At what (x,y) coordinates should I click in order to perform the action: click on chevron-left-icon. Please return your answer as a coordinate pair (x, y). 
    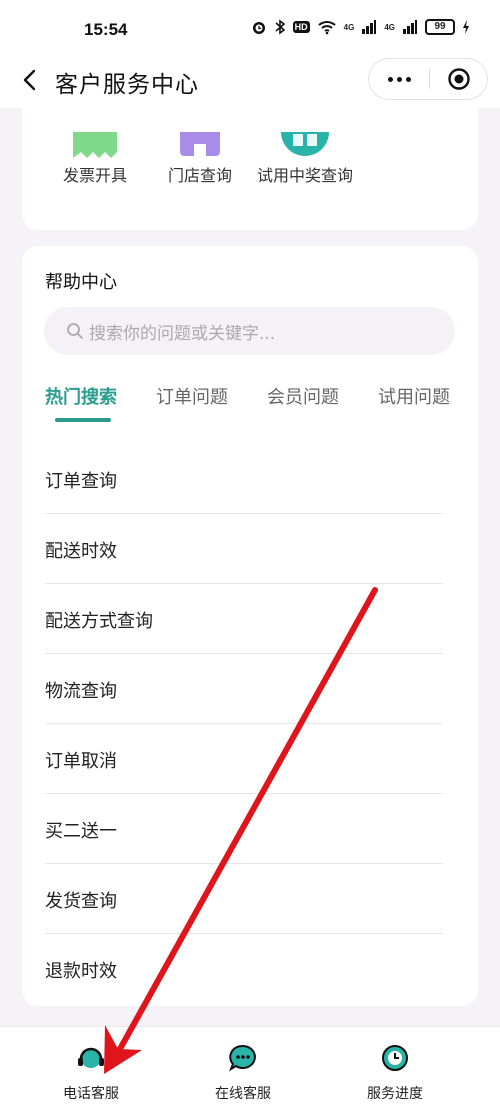
    Looking at the image, I should click on (29, 80).